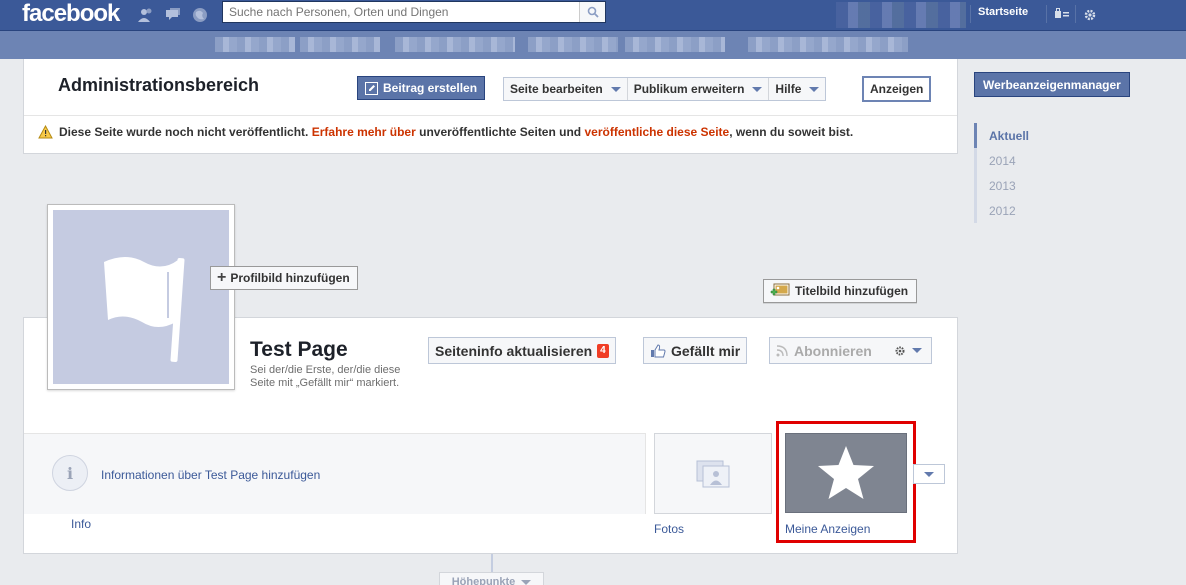 The height and width of the screenshot is (585, 1186). What do you see at coordinates (71, 14) in the screenshot?
I see `facebook-logo: facebook` at bounding box center [71, 14].